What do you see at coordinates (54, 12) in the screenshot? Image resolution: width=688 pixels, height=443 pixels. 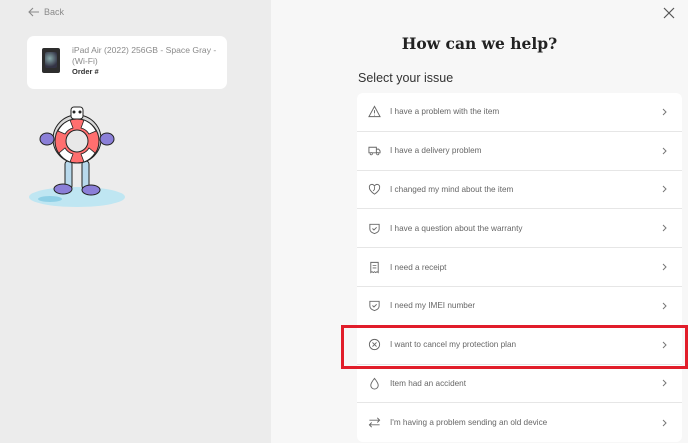 I see `back-label: Back` at bounding box center [54, 12].